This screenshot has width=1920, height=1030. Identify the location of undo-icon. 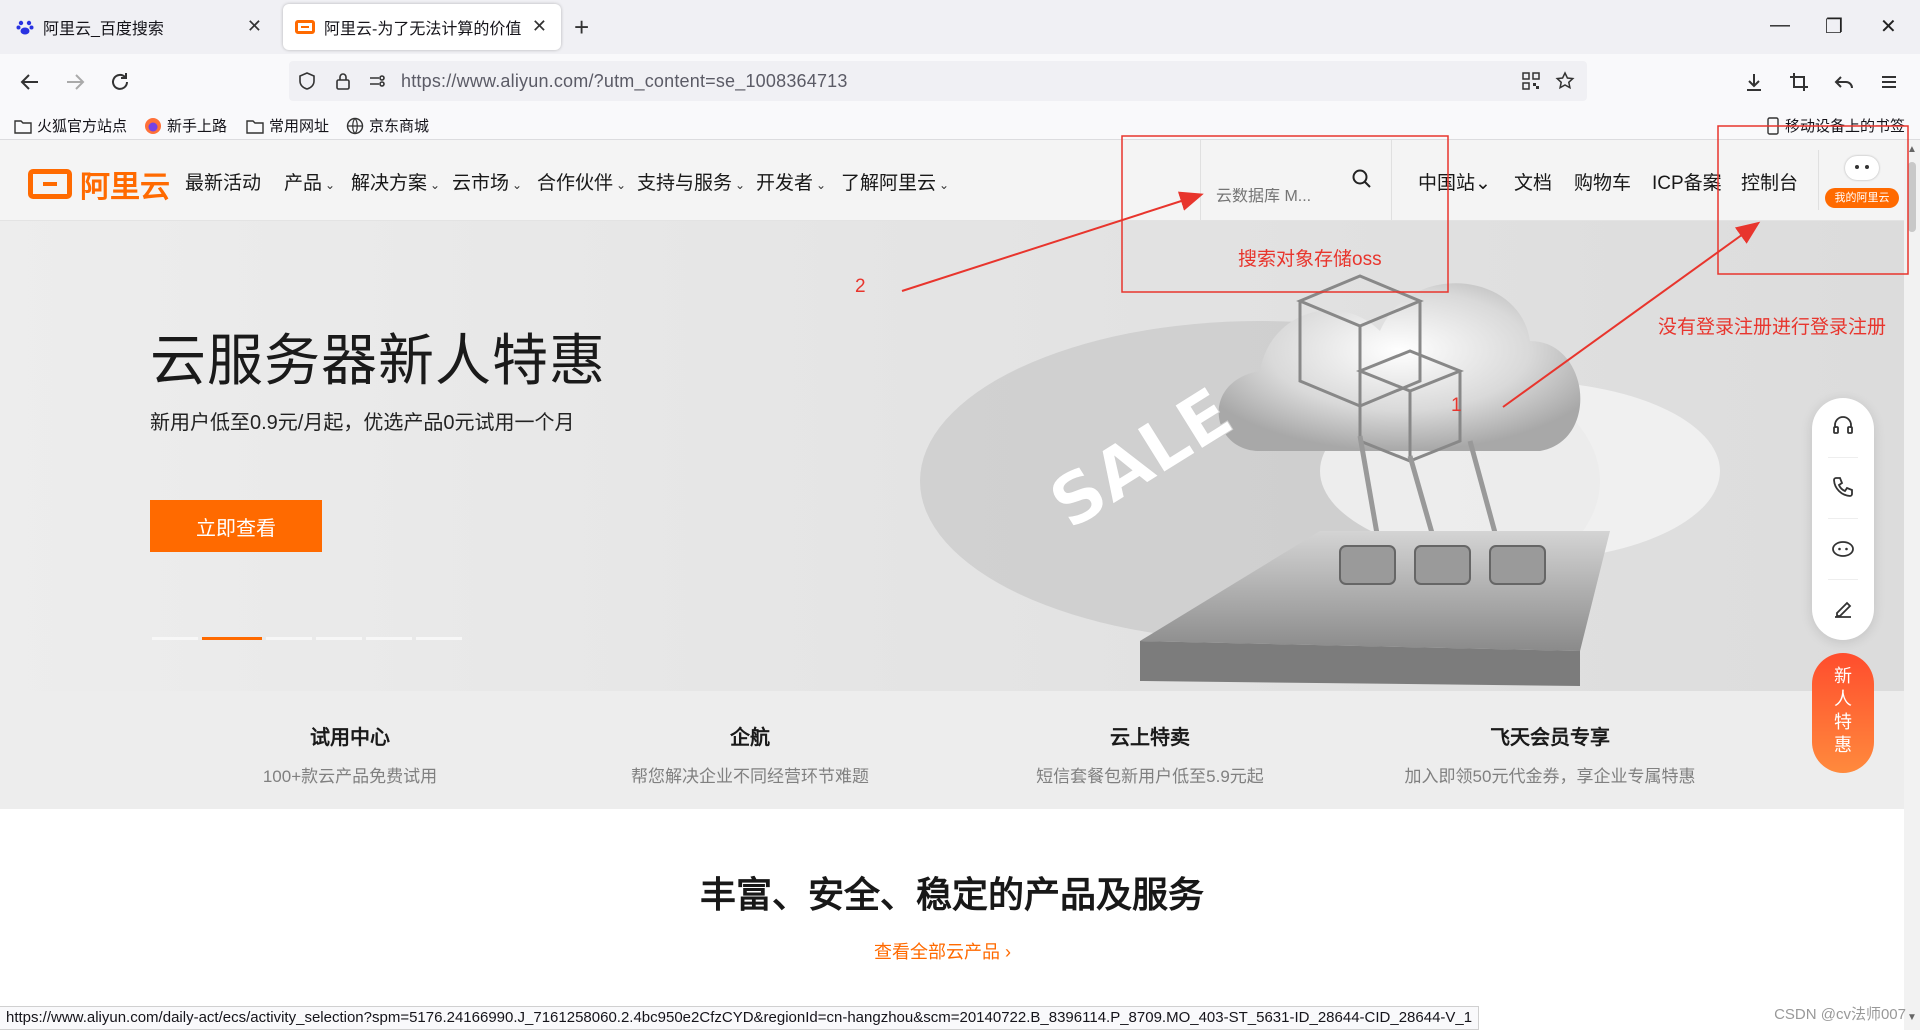
(1844, 82).